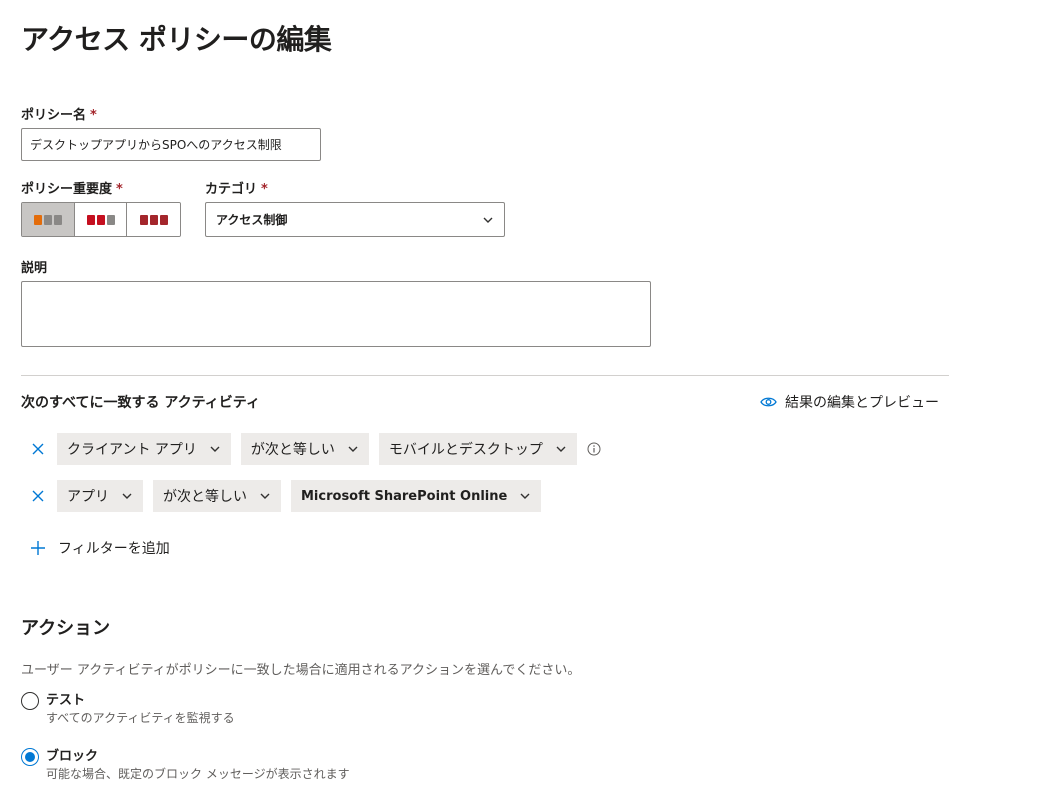  What do you see at coordinates (862, 403) in the screenshot?
I see `edit-preview-label: 結果の編集とプレビュー` at bounding box center [862, 403].